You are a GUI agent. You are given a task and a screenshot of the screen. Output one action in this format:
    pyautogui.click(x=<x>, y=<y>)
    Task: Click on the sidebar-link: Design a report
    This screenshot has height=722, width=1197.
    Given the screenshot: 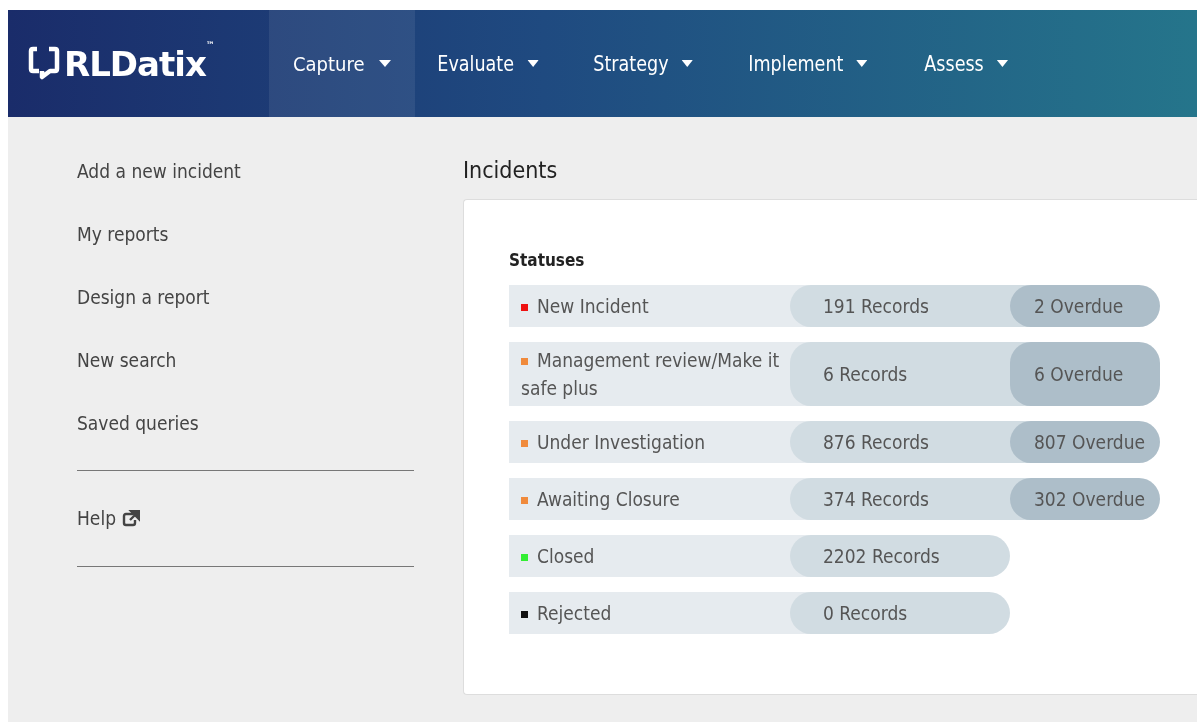 What is the action you would take?
    pyautogui.click(x=245, y=316)
    